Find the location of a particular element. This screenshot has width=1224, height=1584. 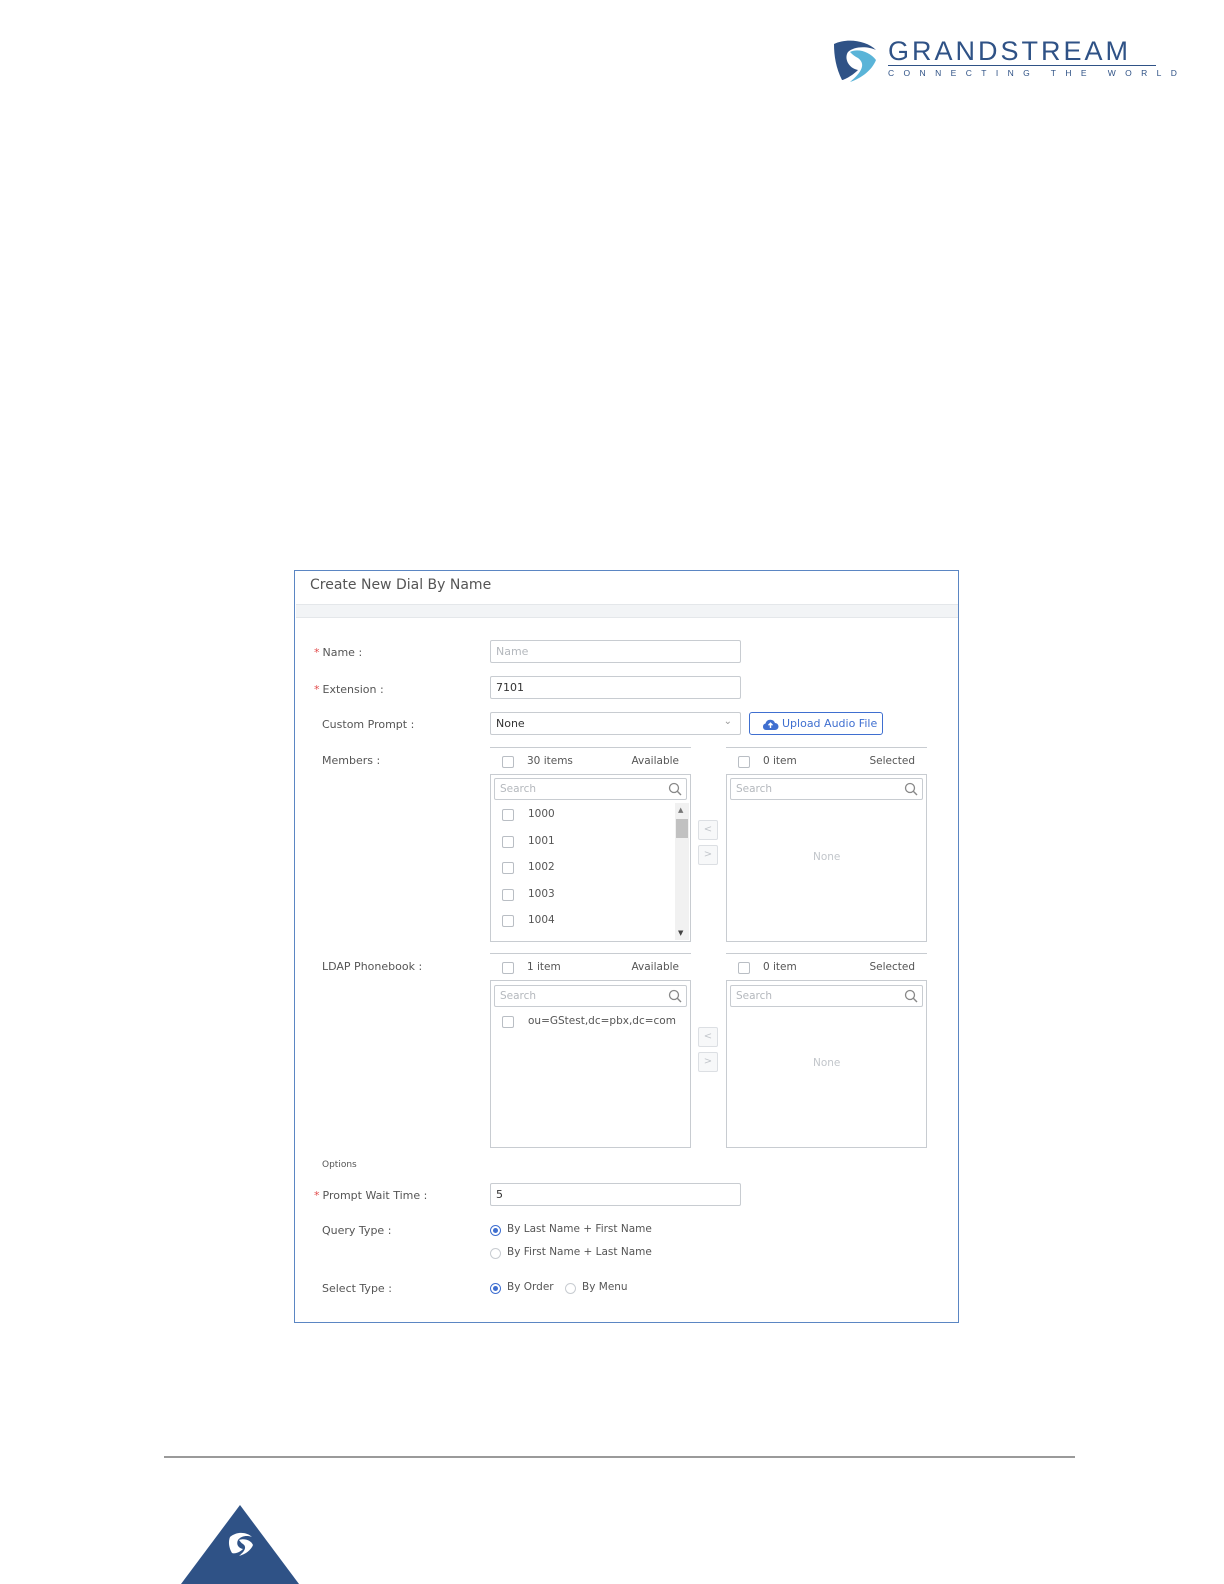

ldap-available-title: Available is located at coordinates (655, 967).